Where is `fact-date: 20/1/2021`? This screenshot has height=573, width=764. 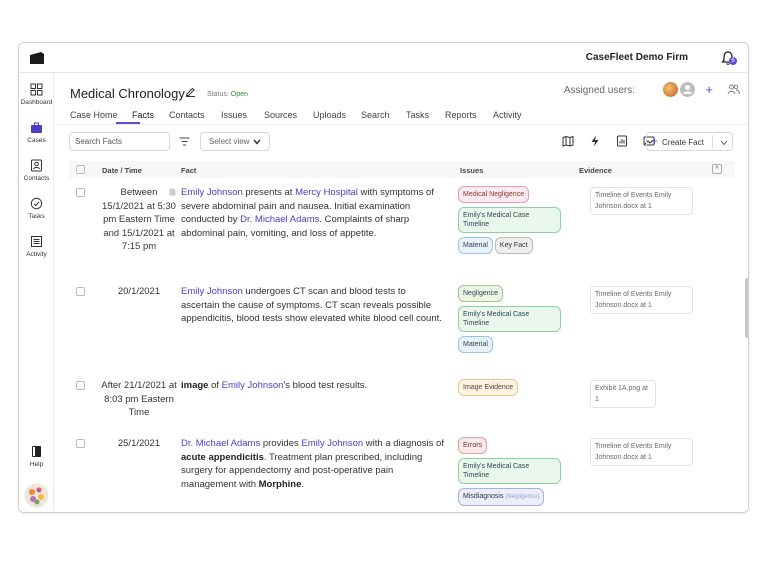 fact-date: 20/1/2021 is located at coordinates (139, 291).